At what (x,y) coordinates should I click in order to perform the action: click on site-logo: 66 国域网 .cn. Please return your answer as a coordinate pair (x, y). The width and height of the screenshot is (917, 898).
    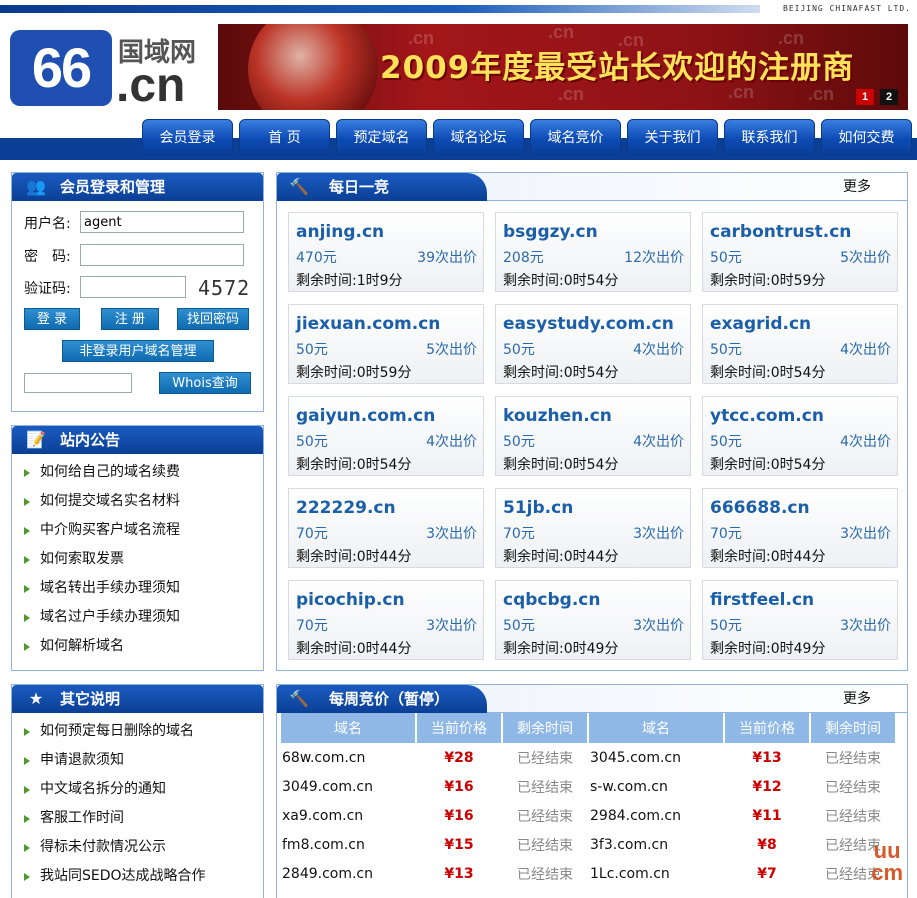
    Looking at the image, I should click on (110, 69).